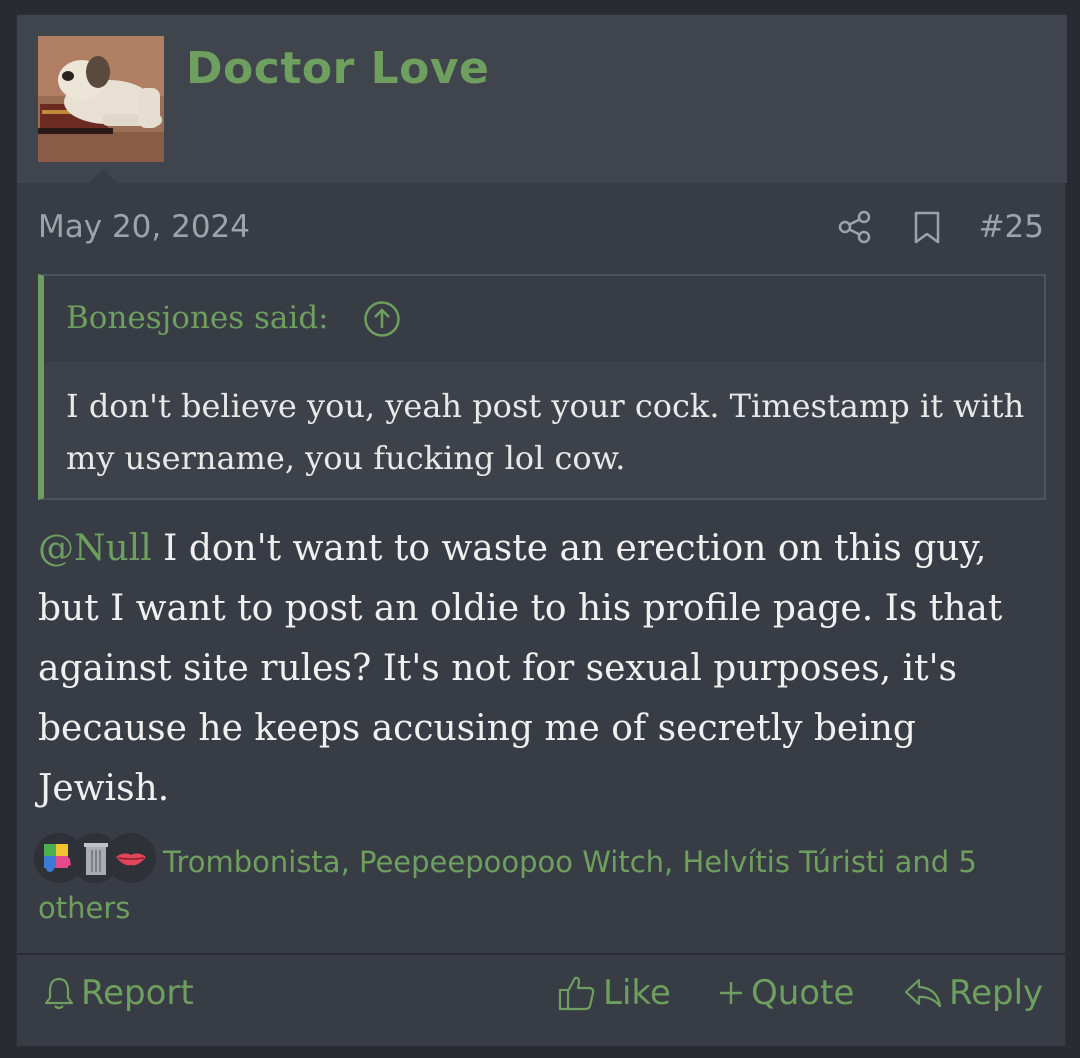 This screenshot has height=1058, width=1080. Describe the element at coordinates (544, 319) in the screenshot. I see `quote-header: Bonesjones said:` at that location.